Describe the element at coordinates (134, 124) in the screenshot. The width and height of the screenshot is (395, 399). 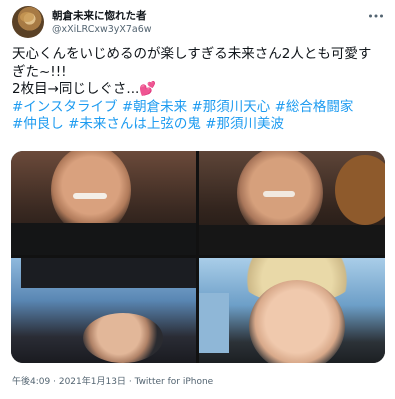
I see `hashtag-link: #未来さんは上弦の鬼` at that location.